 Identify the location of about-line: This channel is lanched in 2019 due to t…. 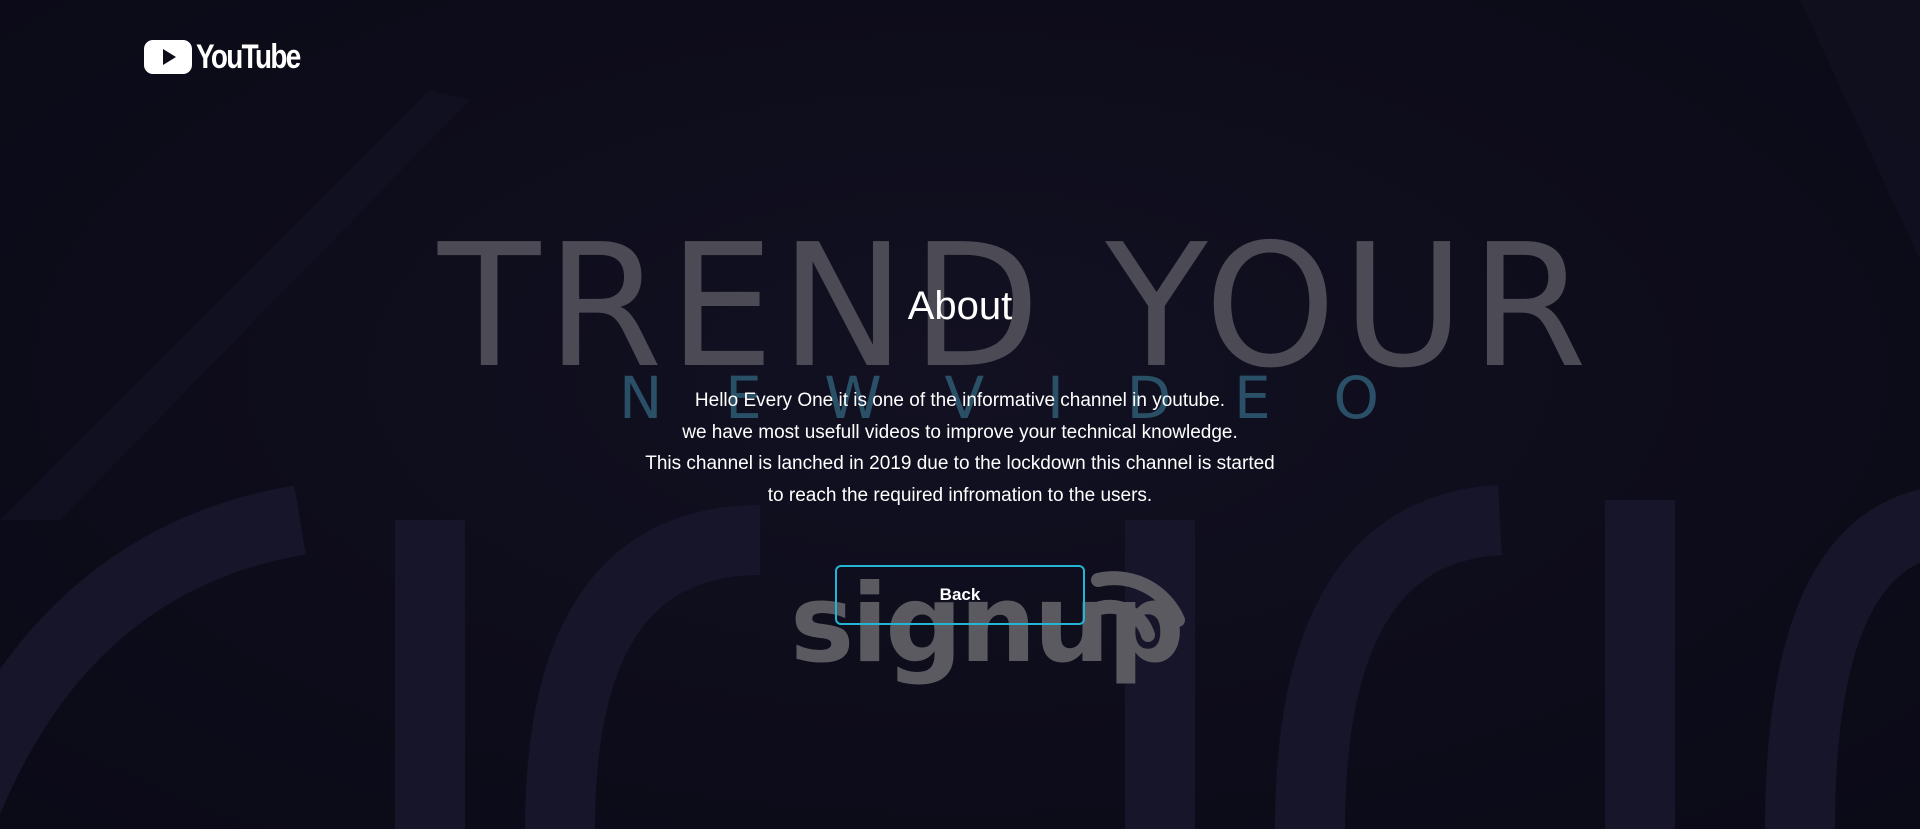
(960, 463).